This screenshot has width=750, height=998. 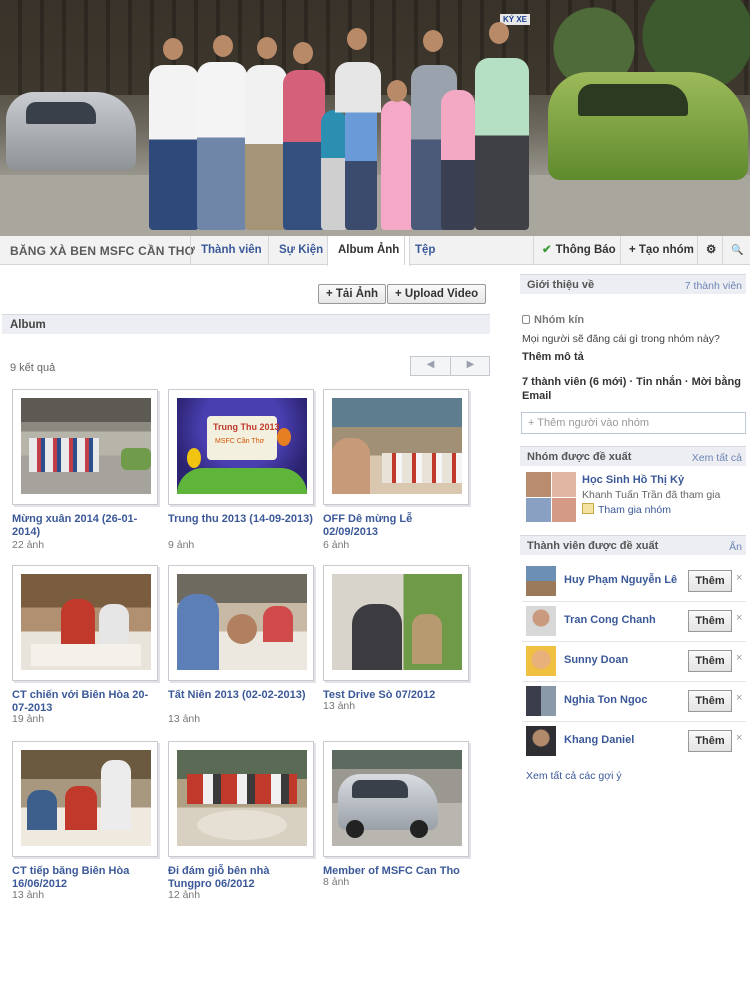 I want to click on album-pager: ◀ ▶, so click(x=450, y=366).